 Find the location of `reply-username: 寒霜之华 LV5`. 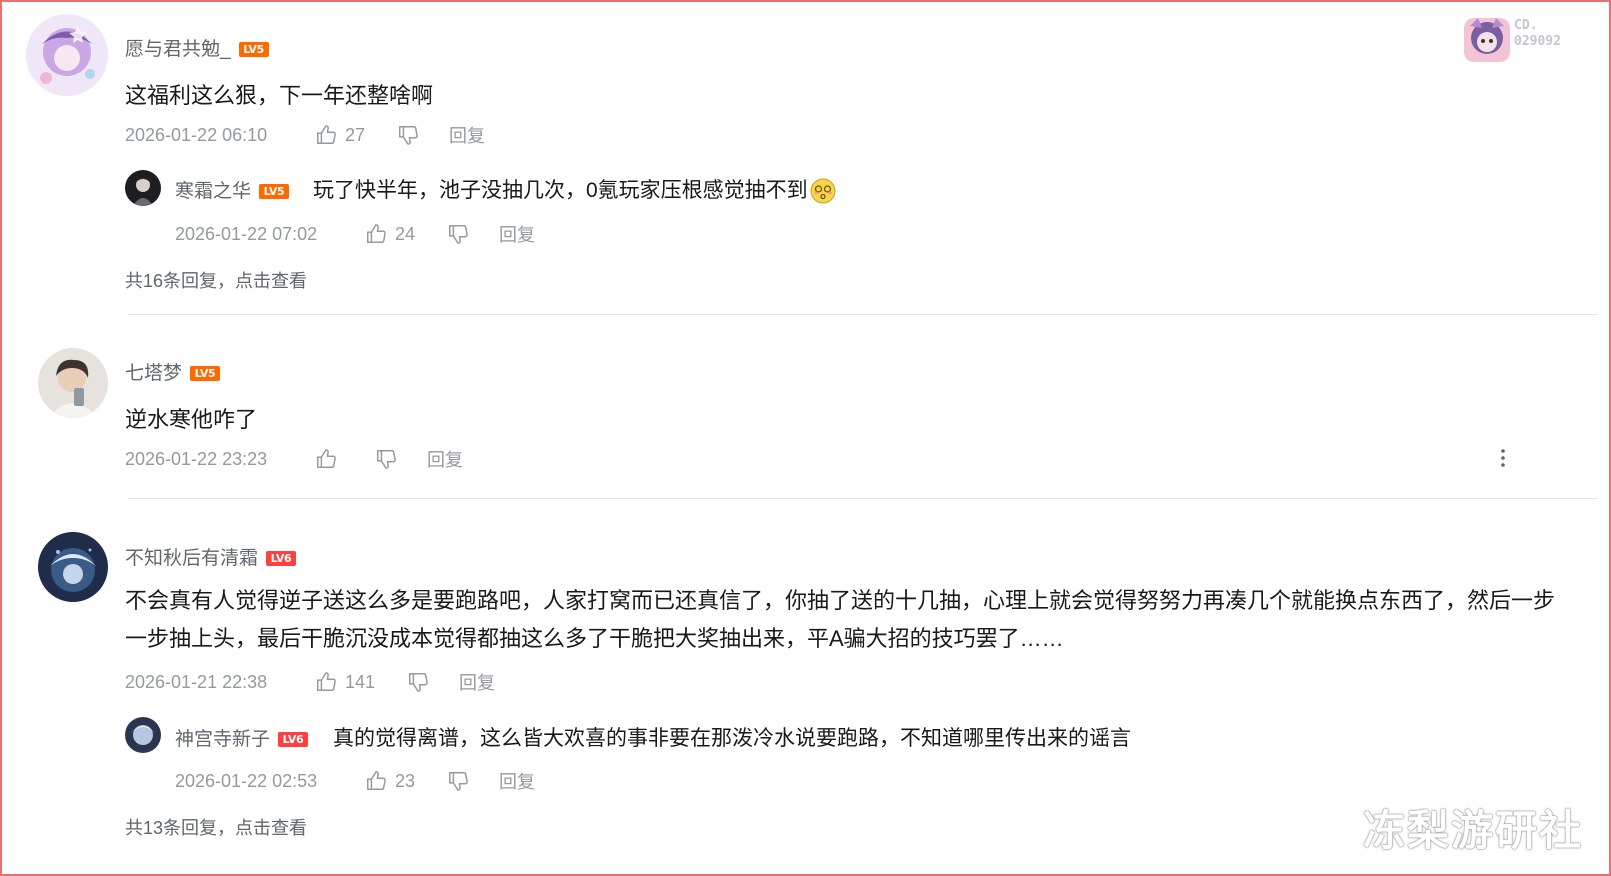

reply-username: 寒霜之华 LV5 is located at coordinates (232, 189).